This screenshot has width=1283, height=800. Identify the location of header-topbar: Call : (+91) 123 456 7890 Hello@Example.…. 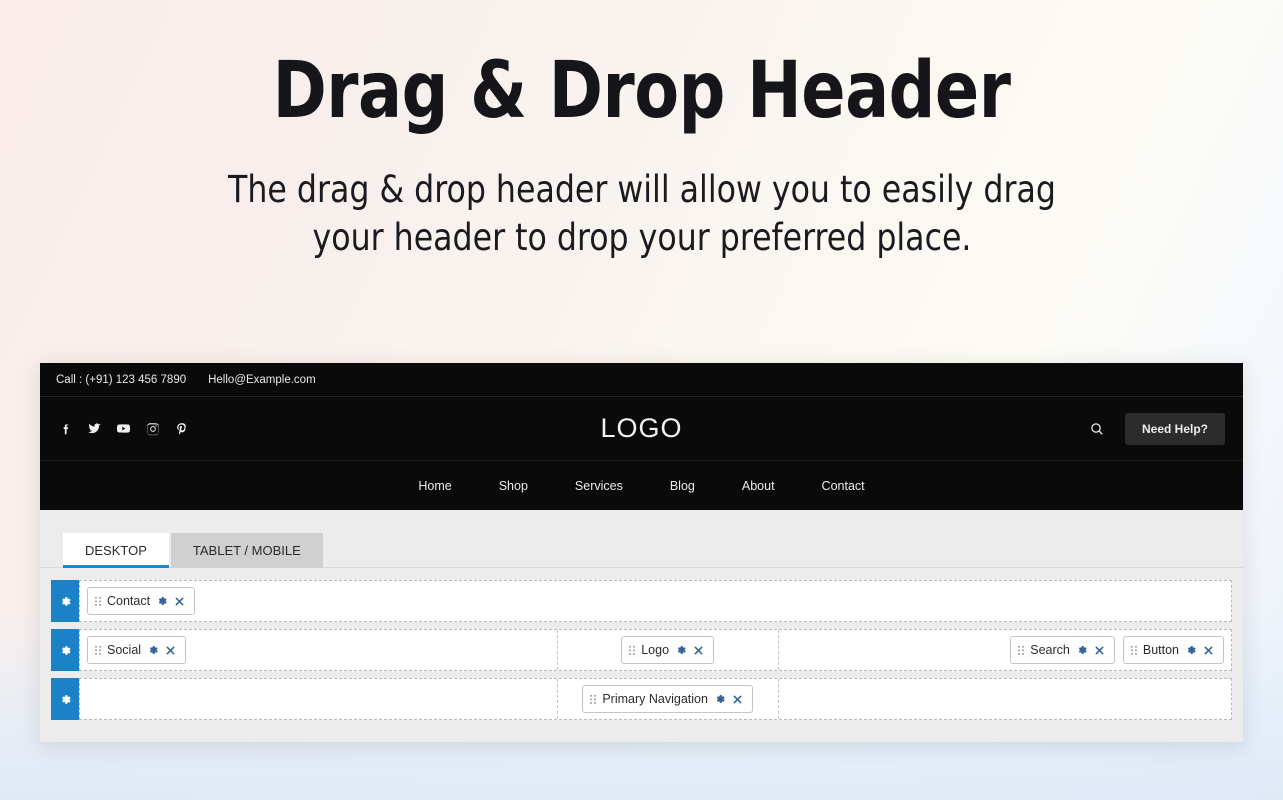
(641, 380).